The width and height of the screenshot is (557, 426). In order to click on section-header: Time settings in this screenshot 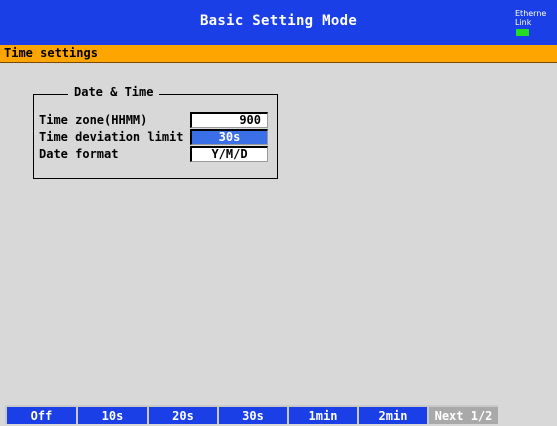, I will do `click(278, 54)`.